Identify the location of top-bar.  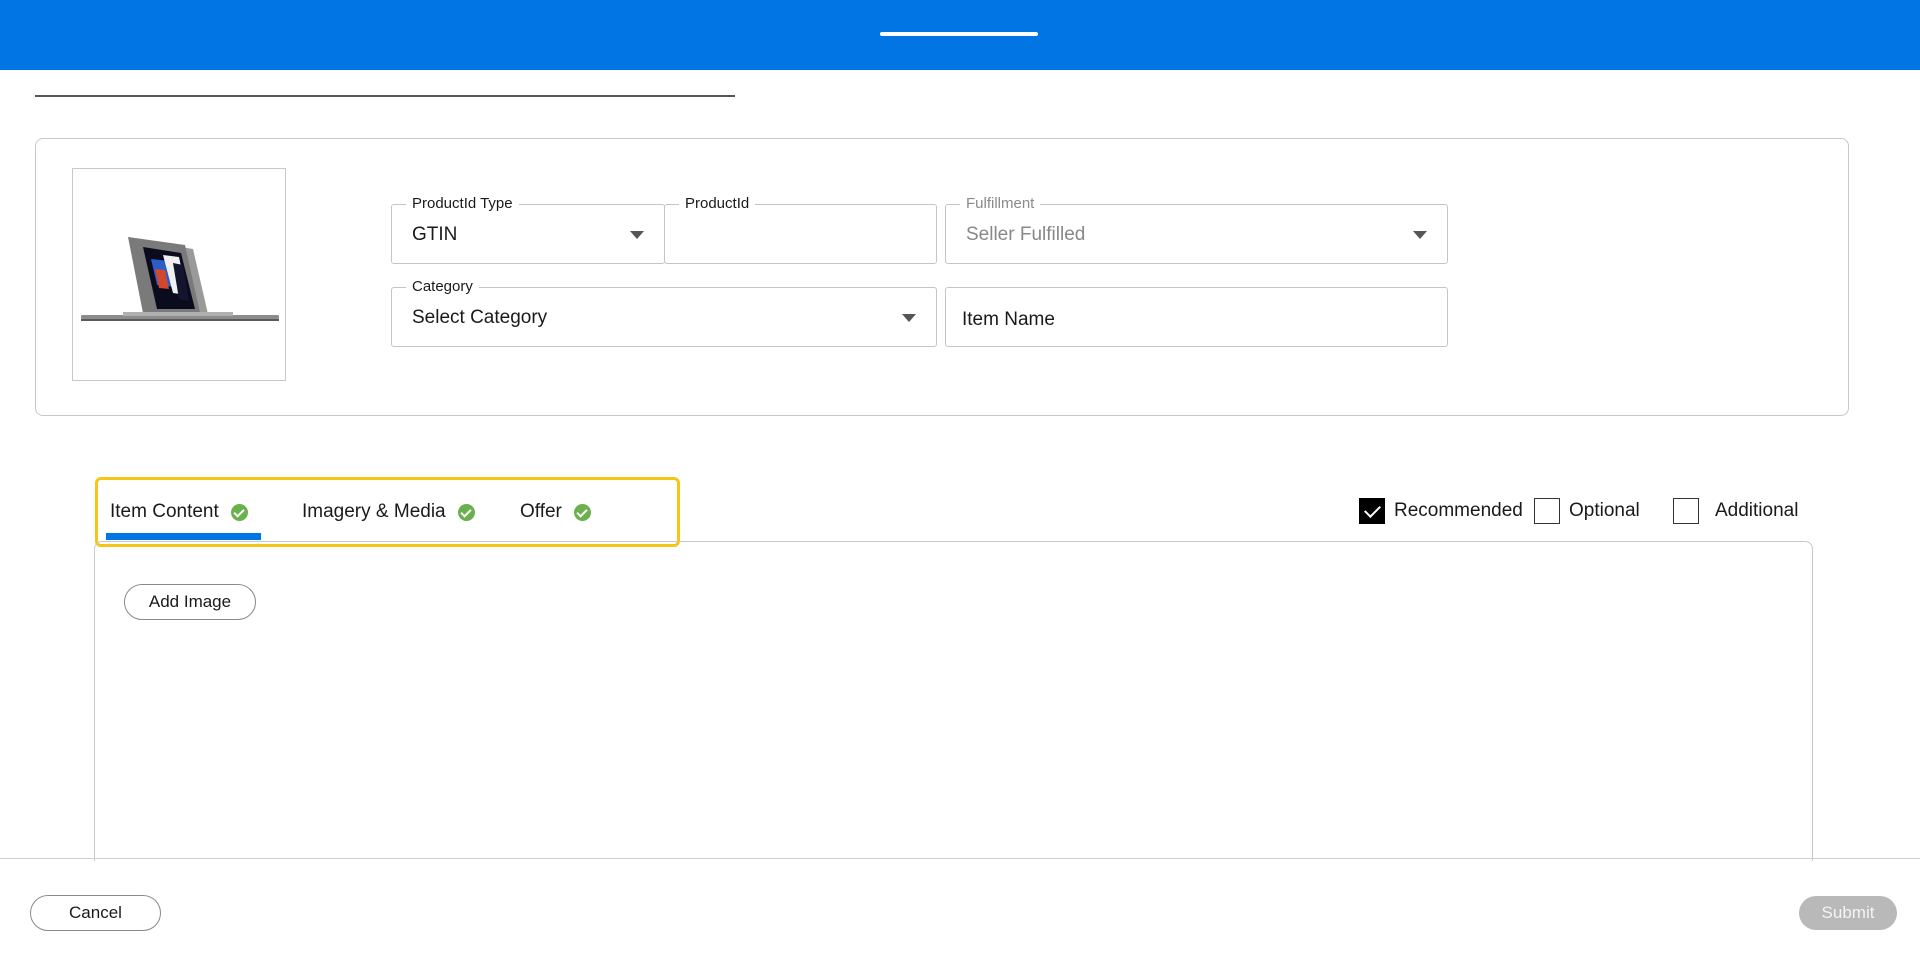
(960, 35).